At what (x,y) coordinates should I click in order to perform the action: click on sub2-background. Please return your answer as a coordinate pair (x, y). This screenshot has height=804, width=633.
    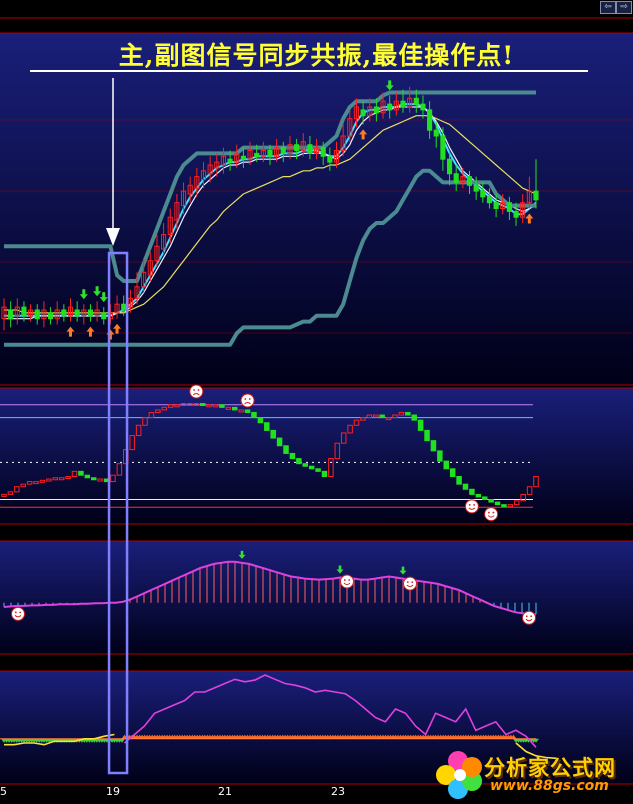
    Looking at the image, I should click on (316, 597).